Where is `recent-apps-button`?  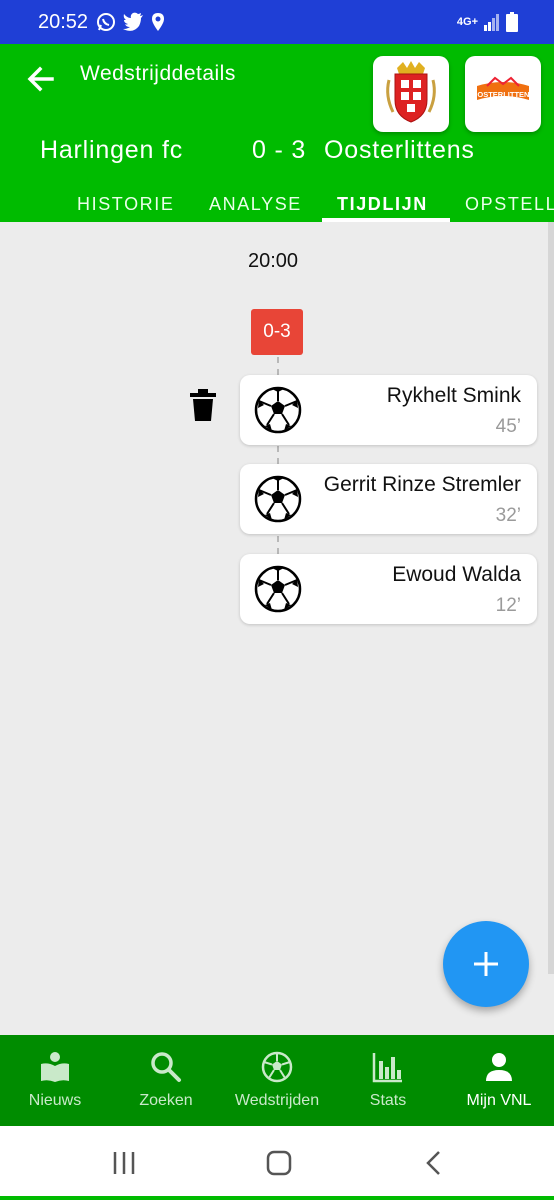 recent-apps-button is located at coordinates (124, 1165).